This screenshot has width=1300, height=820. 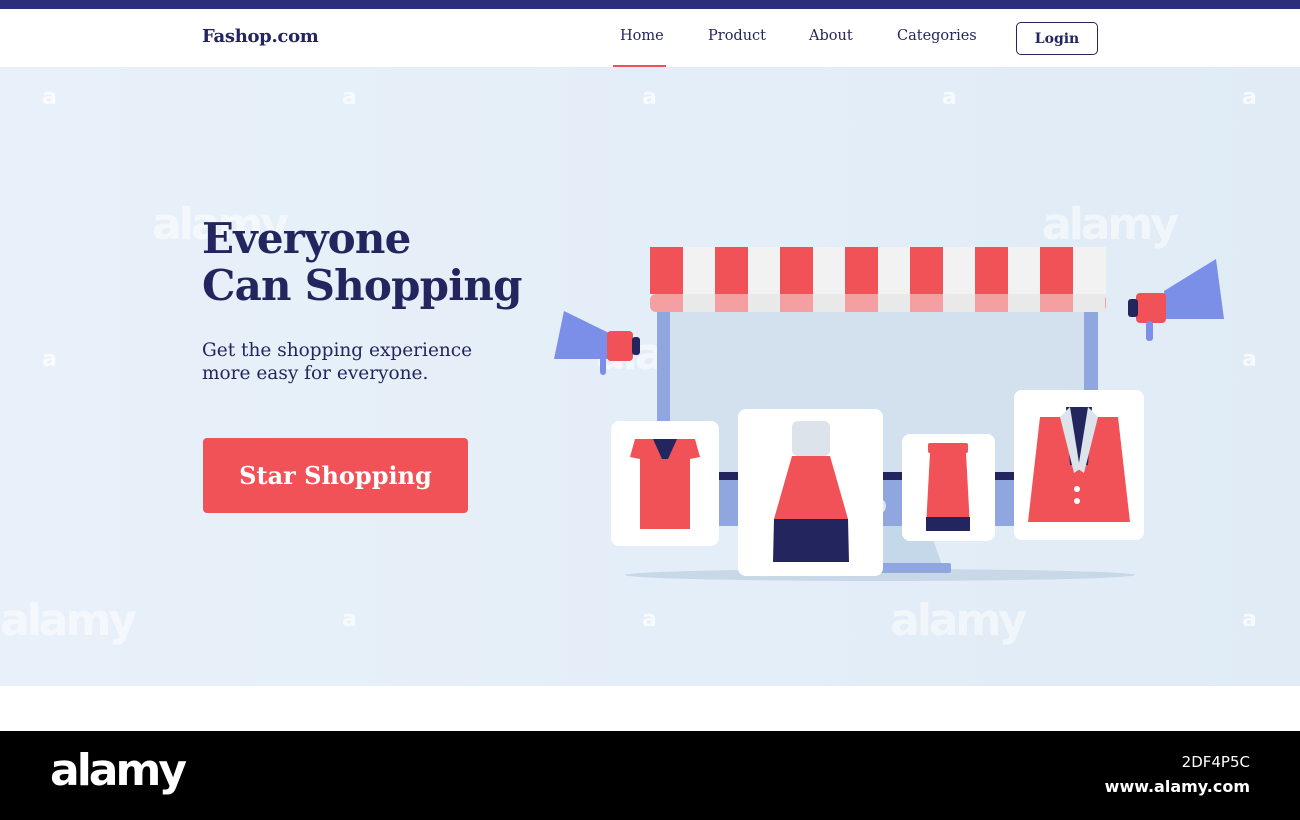 What do you see at coordinates (650, 4) in the screenshot?
I see `top-accent-strip` at bounding box center [650, 4].